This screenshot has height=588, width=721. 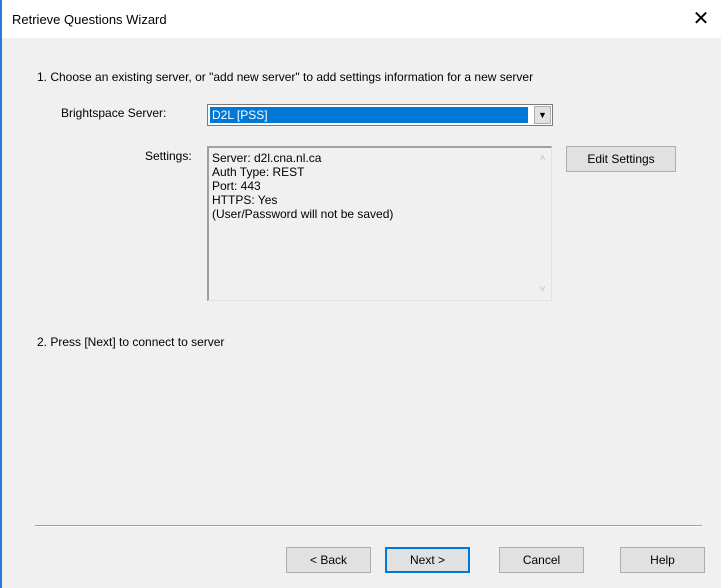 What do you see at coordinates (114, 113) in the screenshot?
I see `server-label: Brightspace Server:` at bounding box center [114, 113].